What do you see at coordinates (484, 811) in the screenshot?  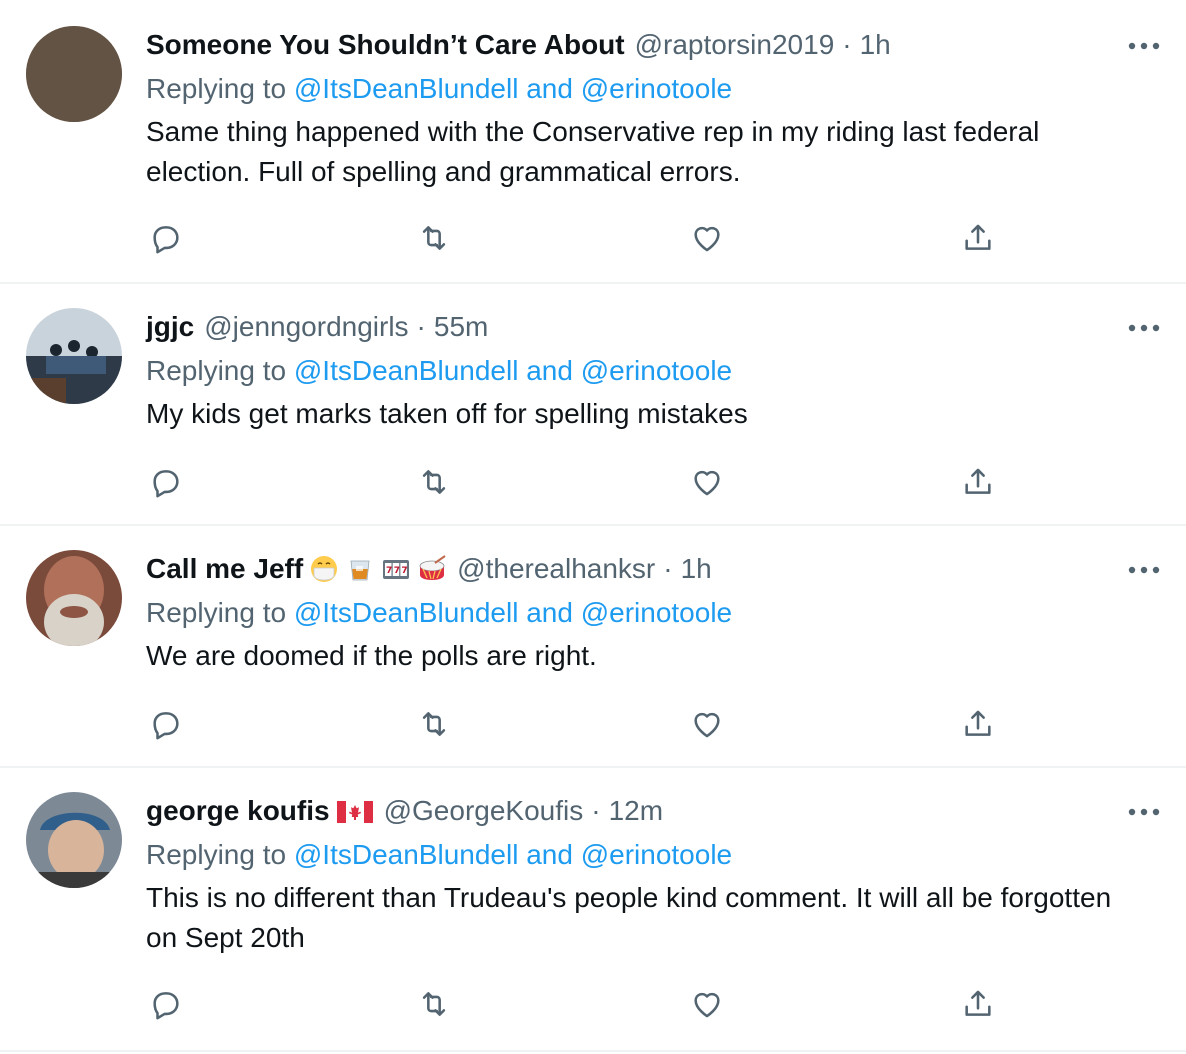 I see `user-handle: @GeorgeKoufis` at bounding box center [484, 811].